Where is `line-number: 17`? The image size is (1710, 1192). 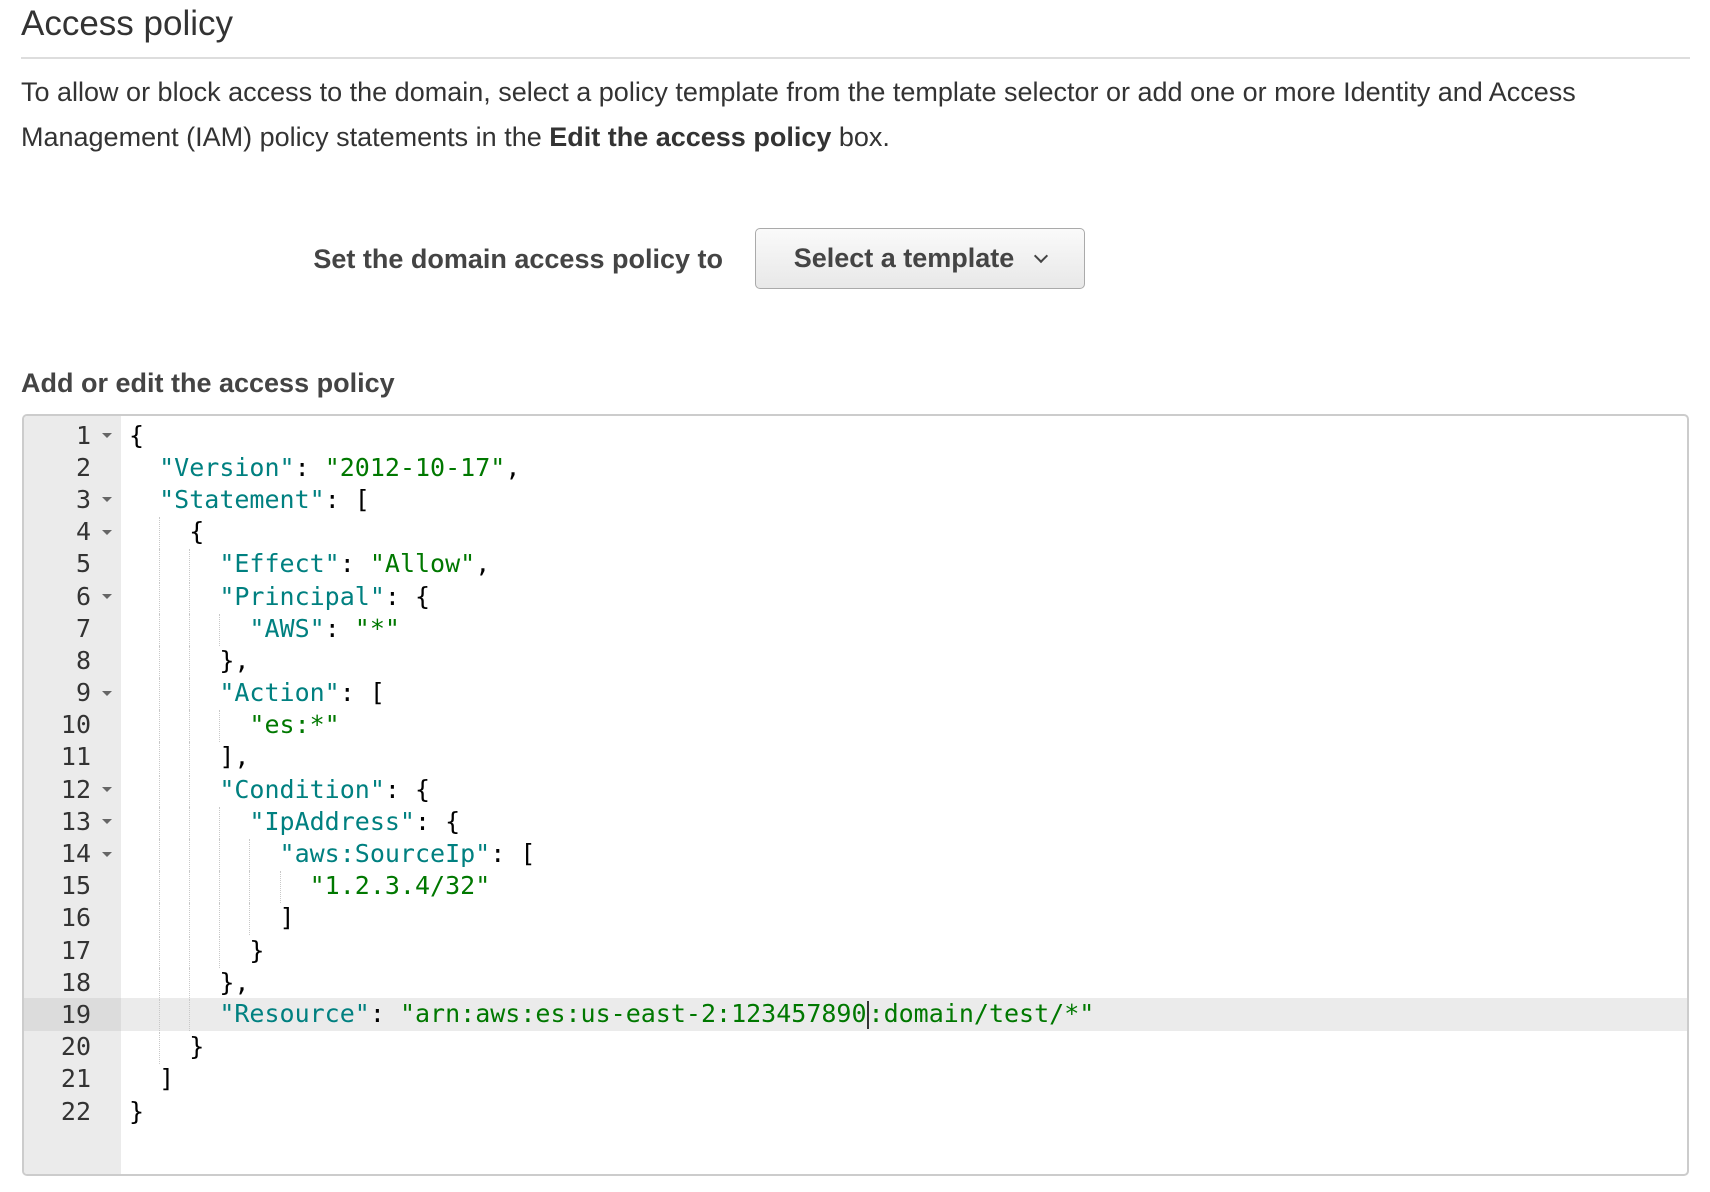
line-number: 17 is located at coordinates (72, 950).